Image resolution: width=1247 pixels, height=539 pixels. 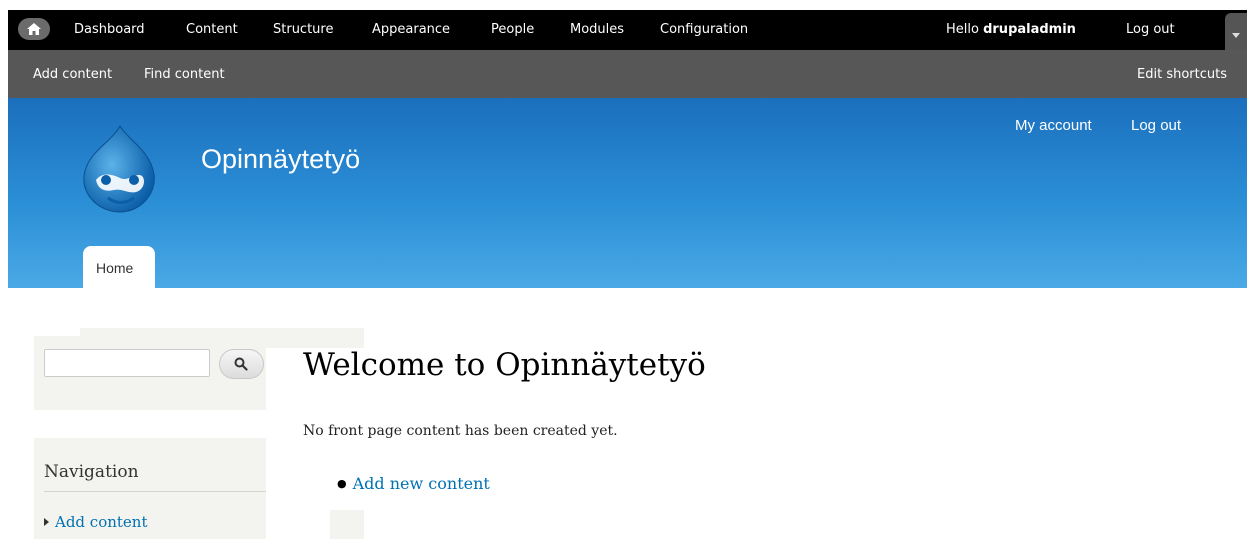 I want to click on user-greeting: Hello drupaladmin, so click(x=1011, y=29).